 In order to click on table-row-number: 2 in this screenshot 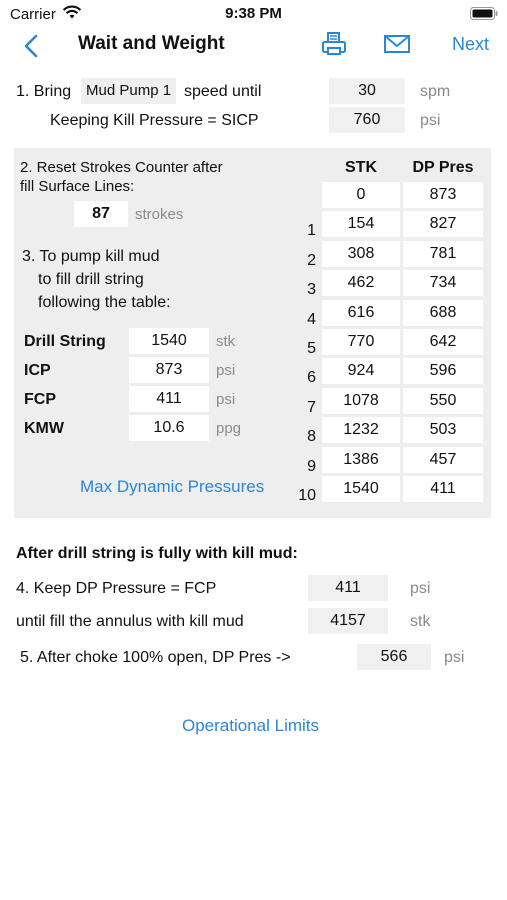, I will do `click(311, 260)`.